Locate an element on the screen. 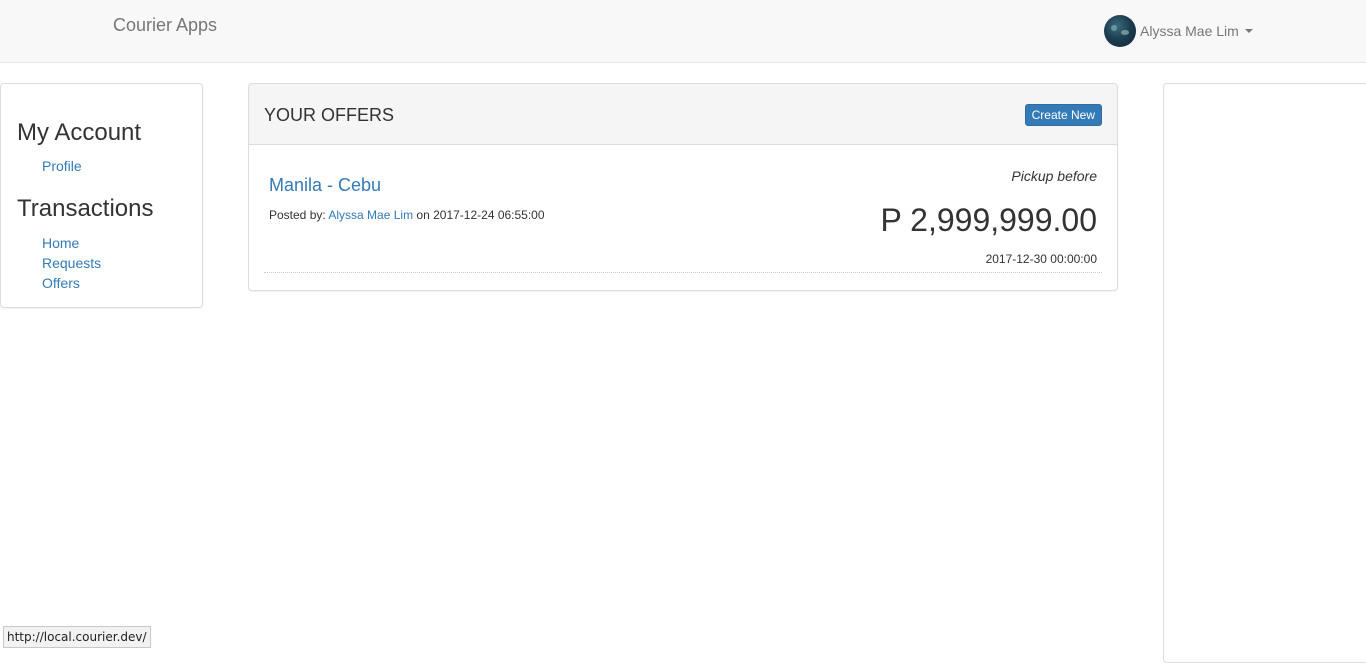 This screenshot has width=1366, height=663. pickup-label: Pickup before is located at coordinates (1054, 176).